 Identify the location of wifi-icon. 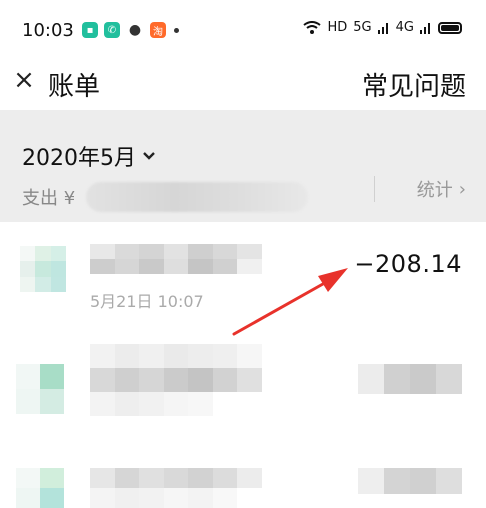
(312, 27).